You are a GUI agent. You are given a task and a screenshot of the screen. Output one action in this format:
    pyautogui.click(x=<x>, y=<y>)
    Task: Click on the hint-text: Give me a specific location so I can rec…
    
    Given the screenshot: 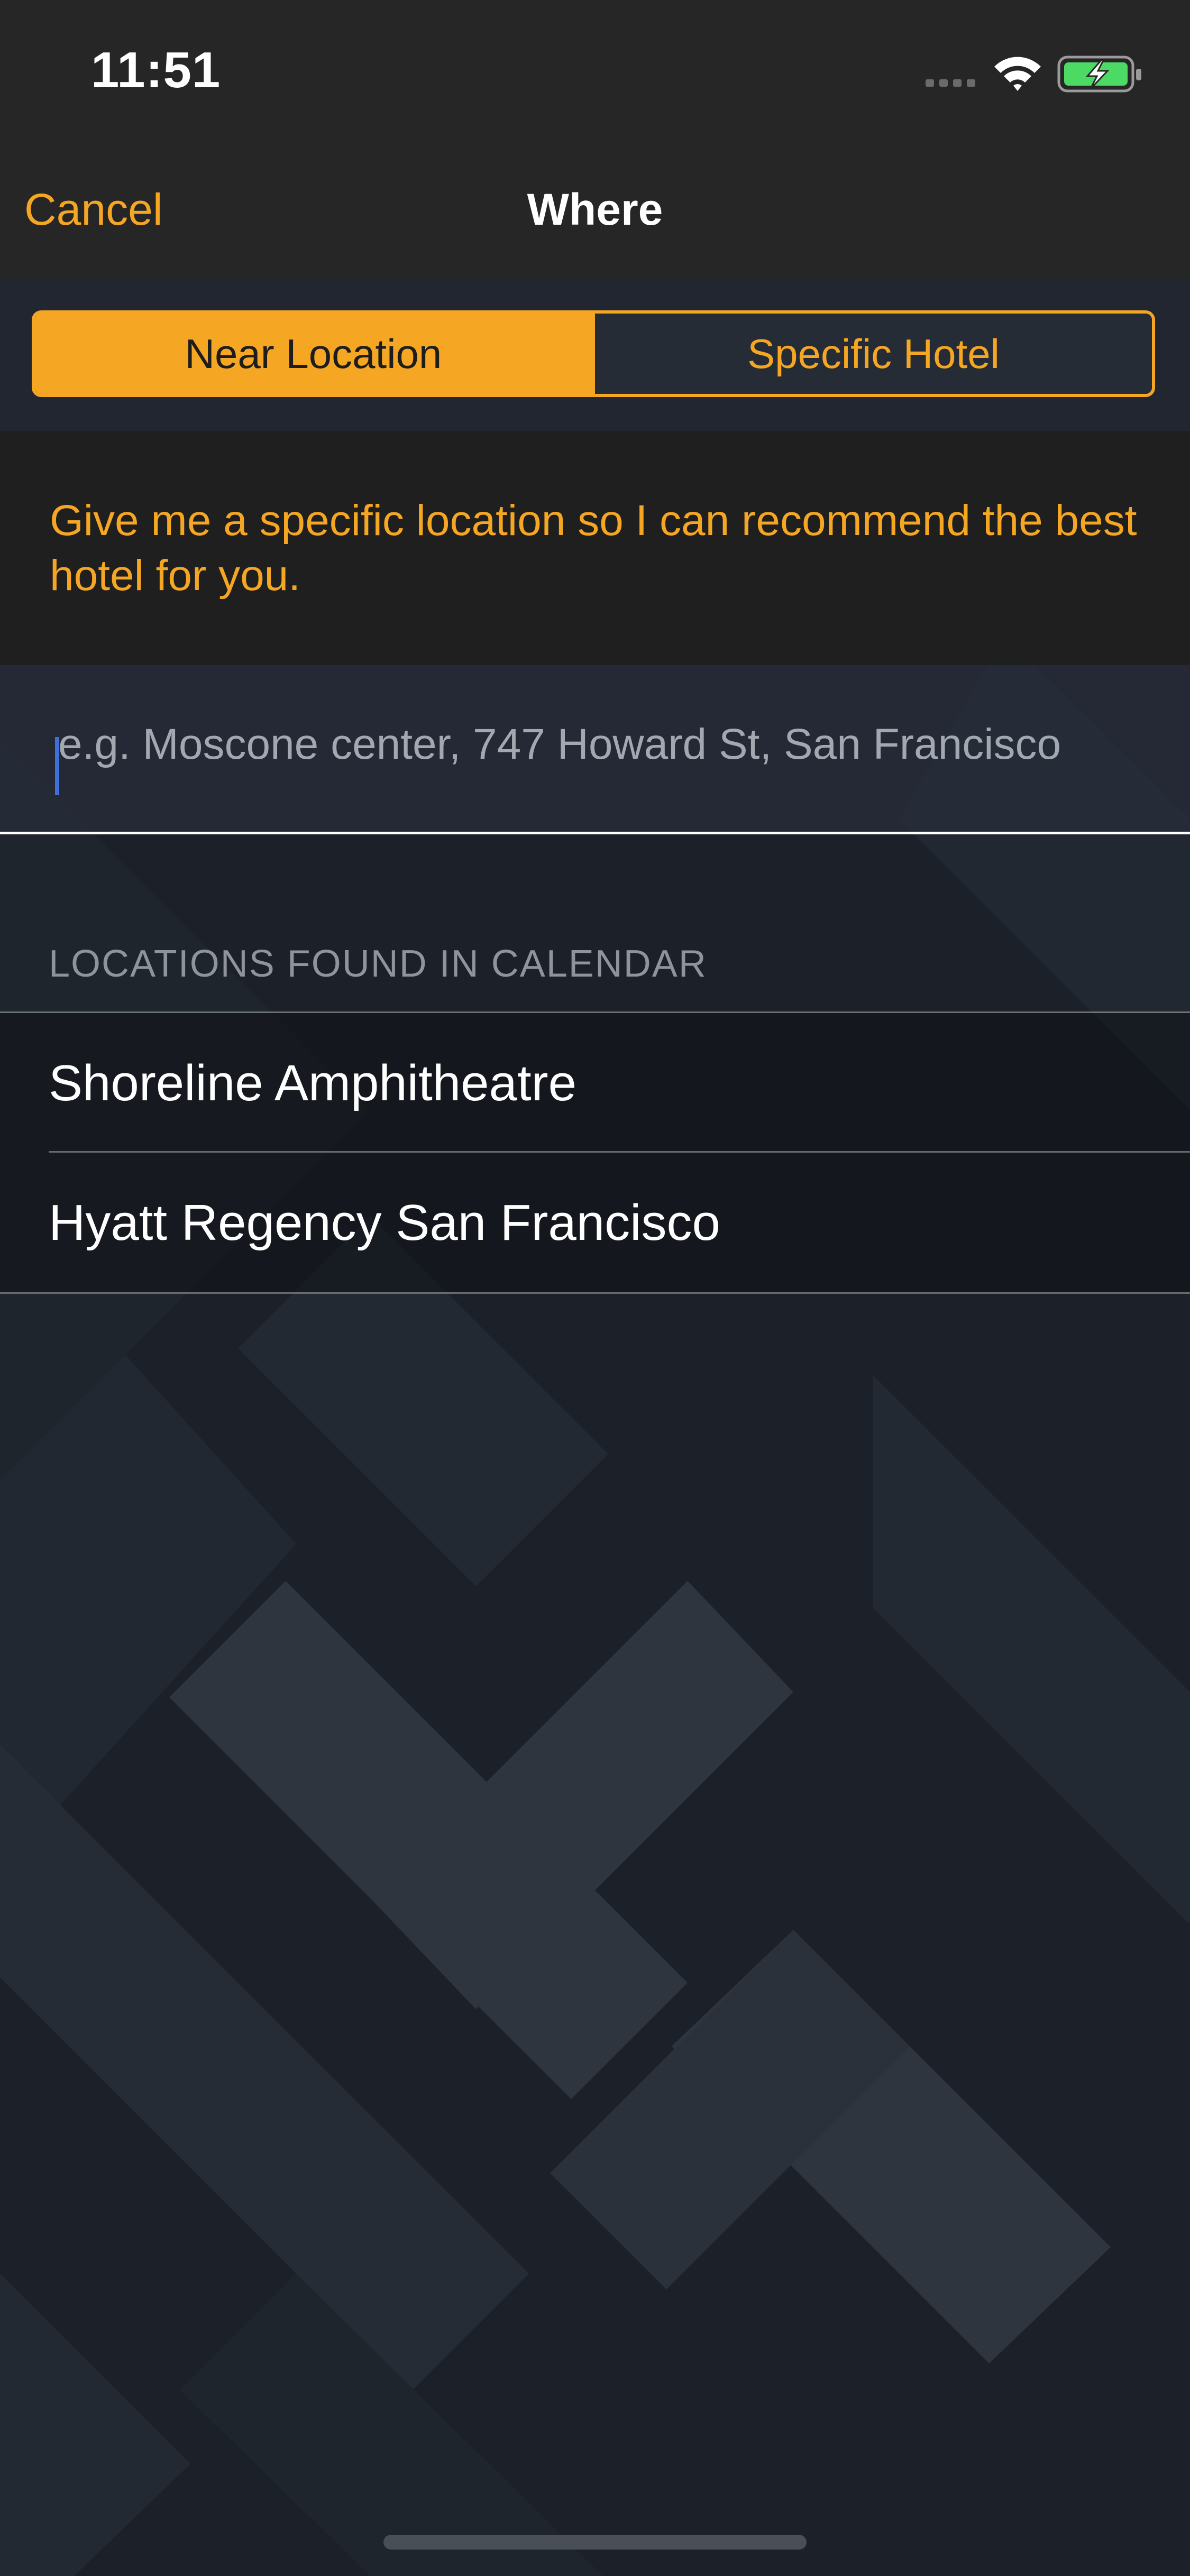 What is the action you would take?
    pyautogui.click(x=593, y=548)
    